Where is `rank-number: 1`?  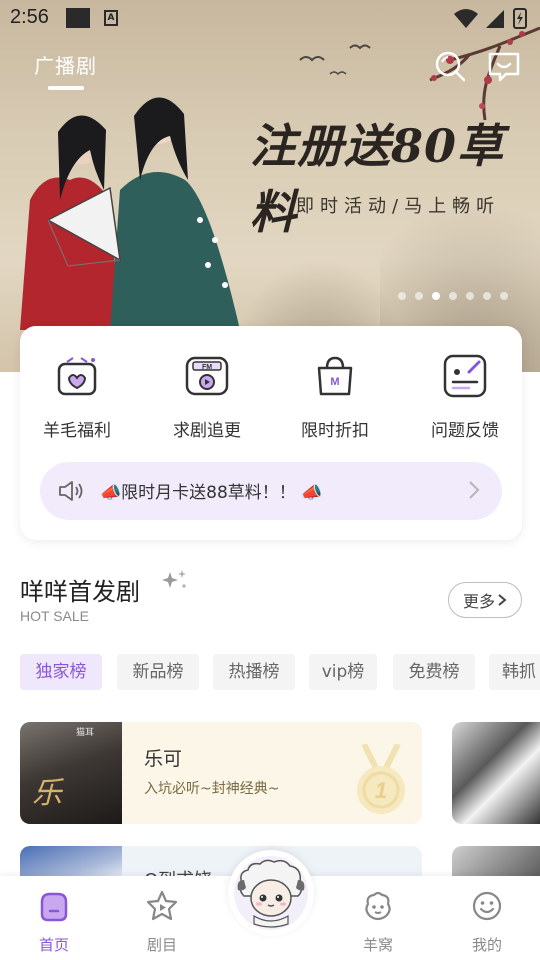
rank-number: 1 is located at coordinates (381, 790).